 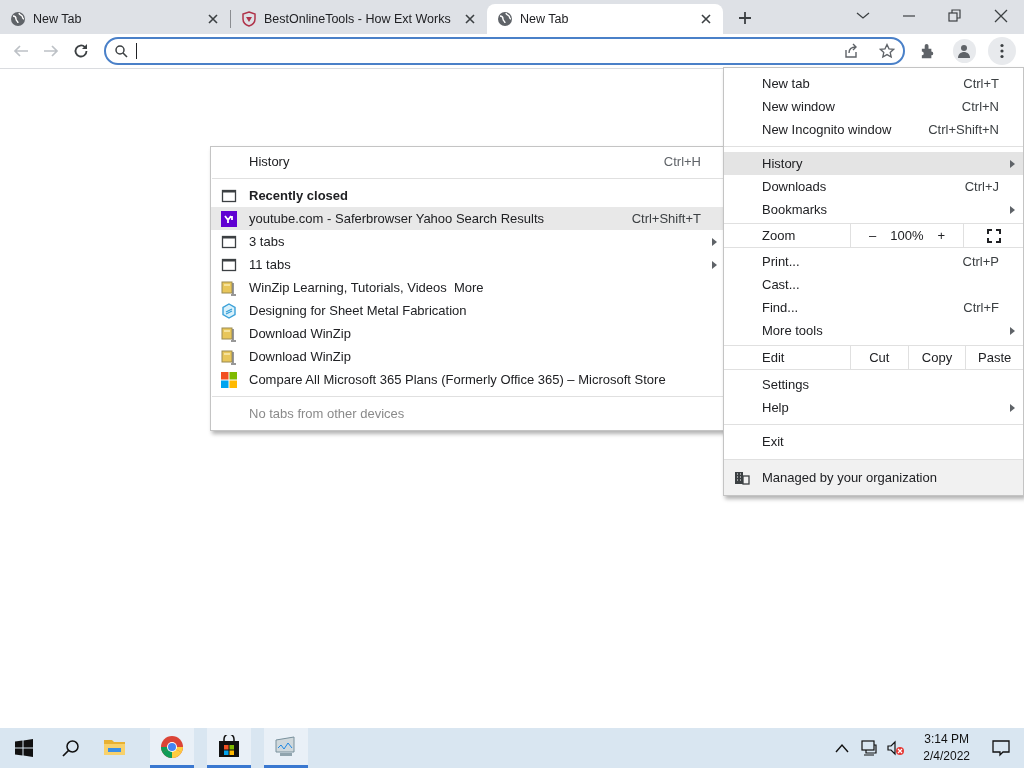 What do you see at coordinates (873, 235) in the screenshot?
I see `zoom-out-button: –` at bounding box center [873, 235].